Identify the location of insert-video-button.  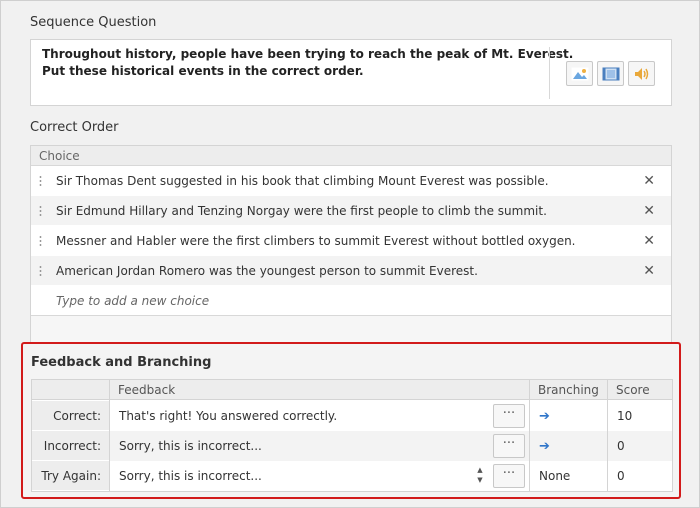
(610, 73).